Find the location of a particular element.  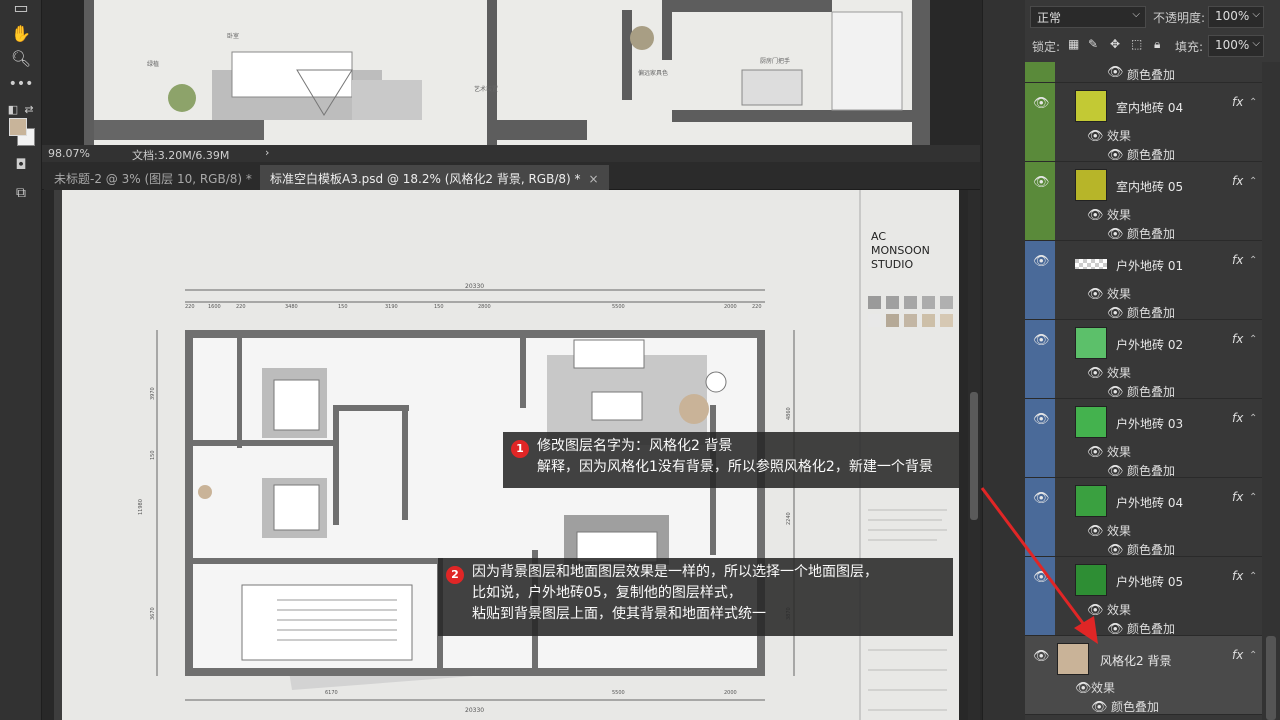

top-floorplan: 卧室 绿植 艺术装置 偏远家具色 厨房门把手 is located at coordinates (507, 72).